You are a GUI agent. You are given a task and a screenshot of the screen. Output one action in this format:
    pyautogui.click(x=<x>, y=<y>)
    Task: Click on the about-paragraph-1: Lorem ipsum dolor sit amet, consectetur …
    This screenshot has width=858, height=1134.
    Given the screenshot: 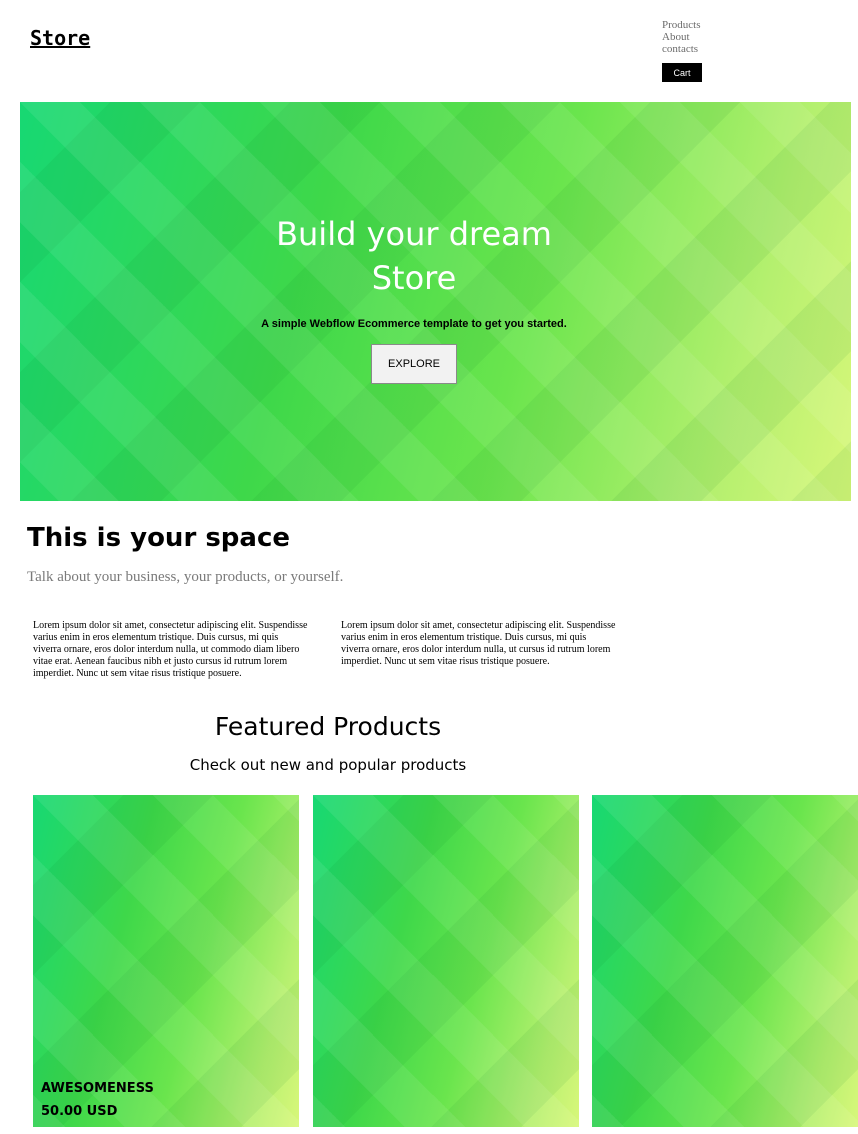 What is the action you would take?
    pyautogui.click(x=170, y=649)
    